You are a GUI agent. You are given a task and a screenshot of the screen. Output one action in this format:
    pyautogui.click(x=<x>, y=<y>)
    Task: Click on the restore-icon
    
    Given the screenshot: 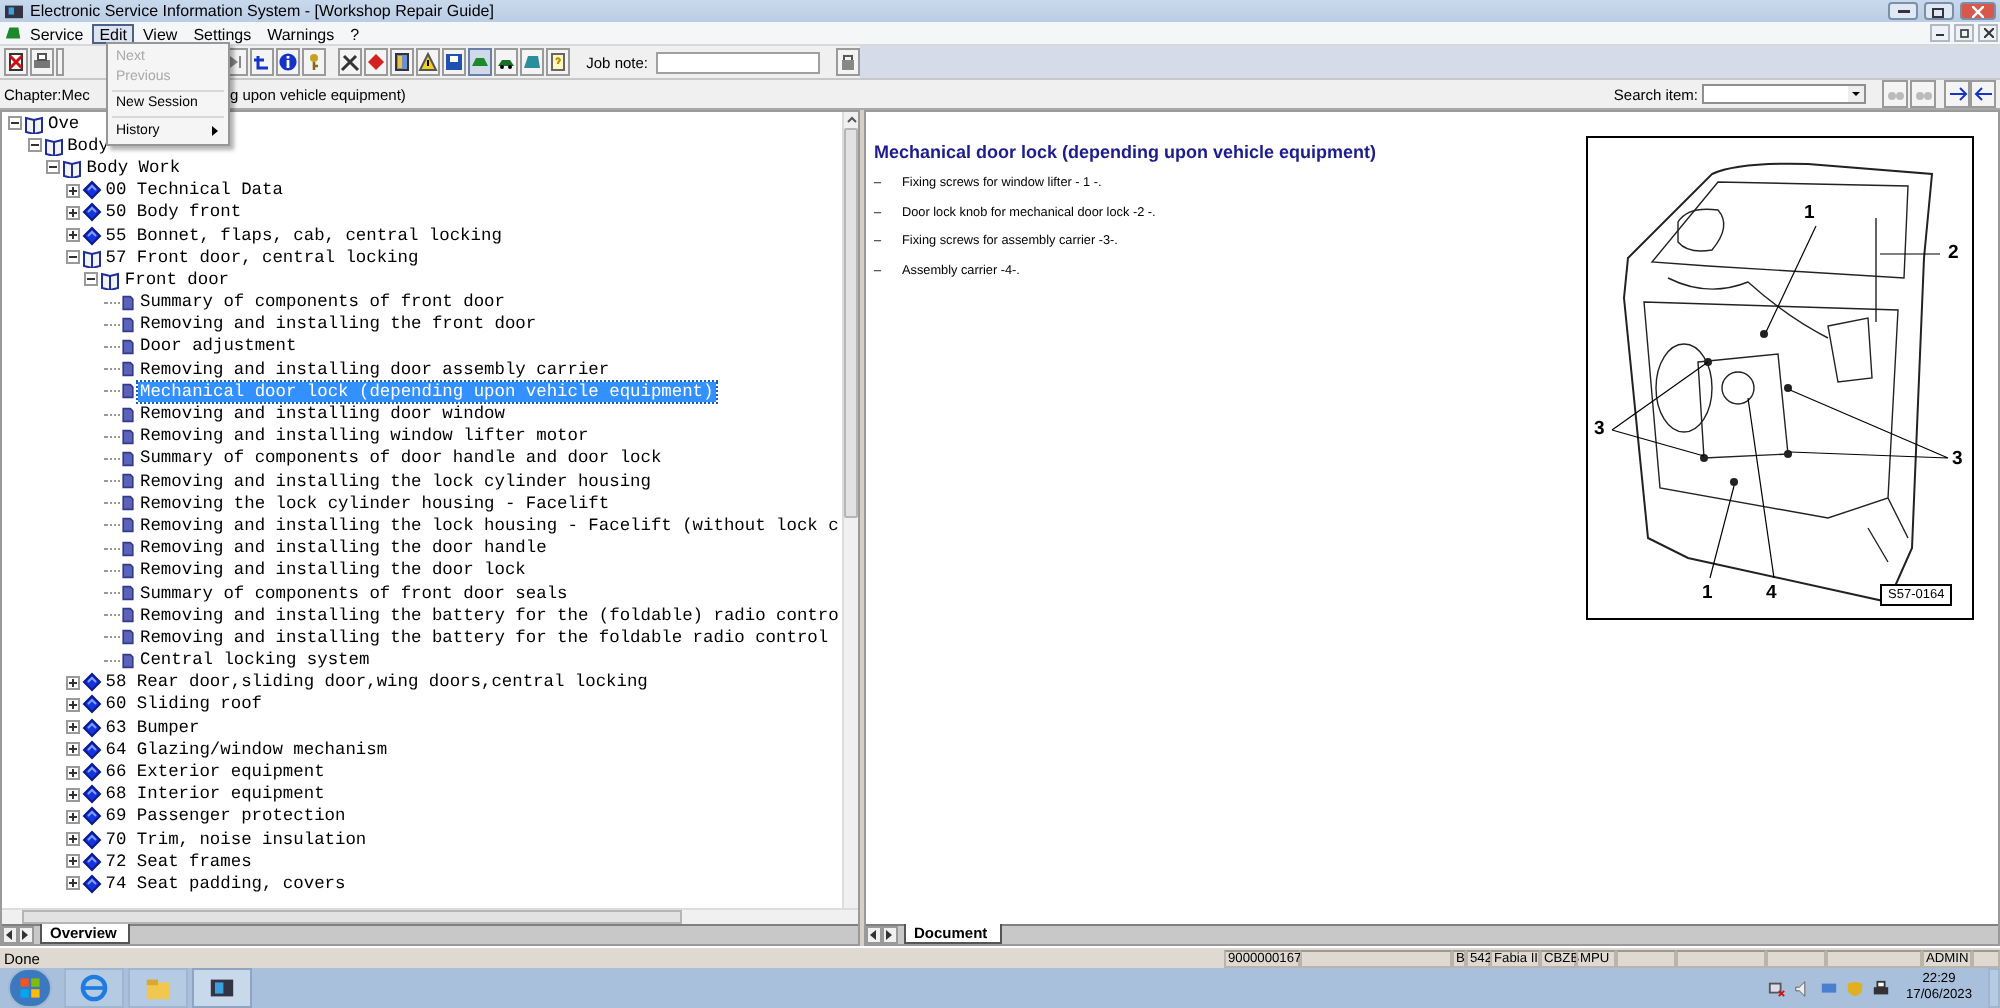 What is the action you would take?
    pyautogui.click(x=1964, y=33)
    